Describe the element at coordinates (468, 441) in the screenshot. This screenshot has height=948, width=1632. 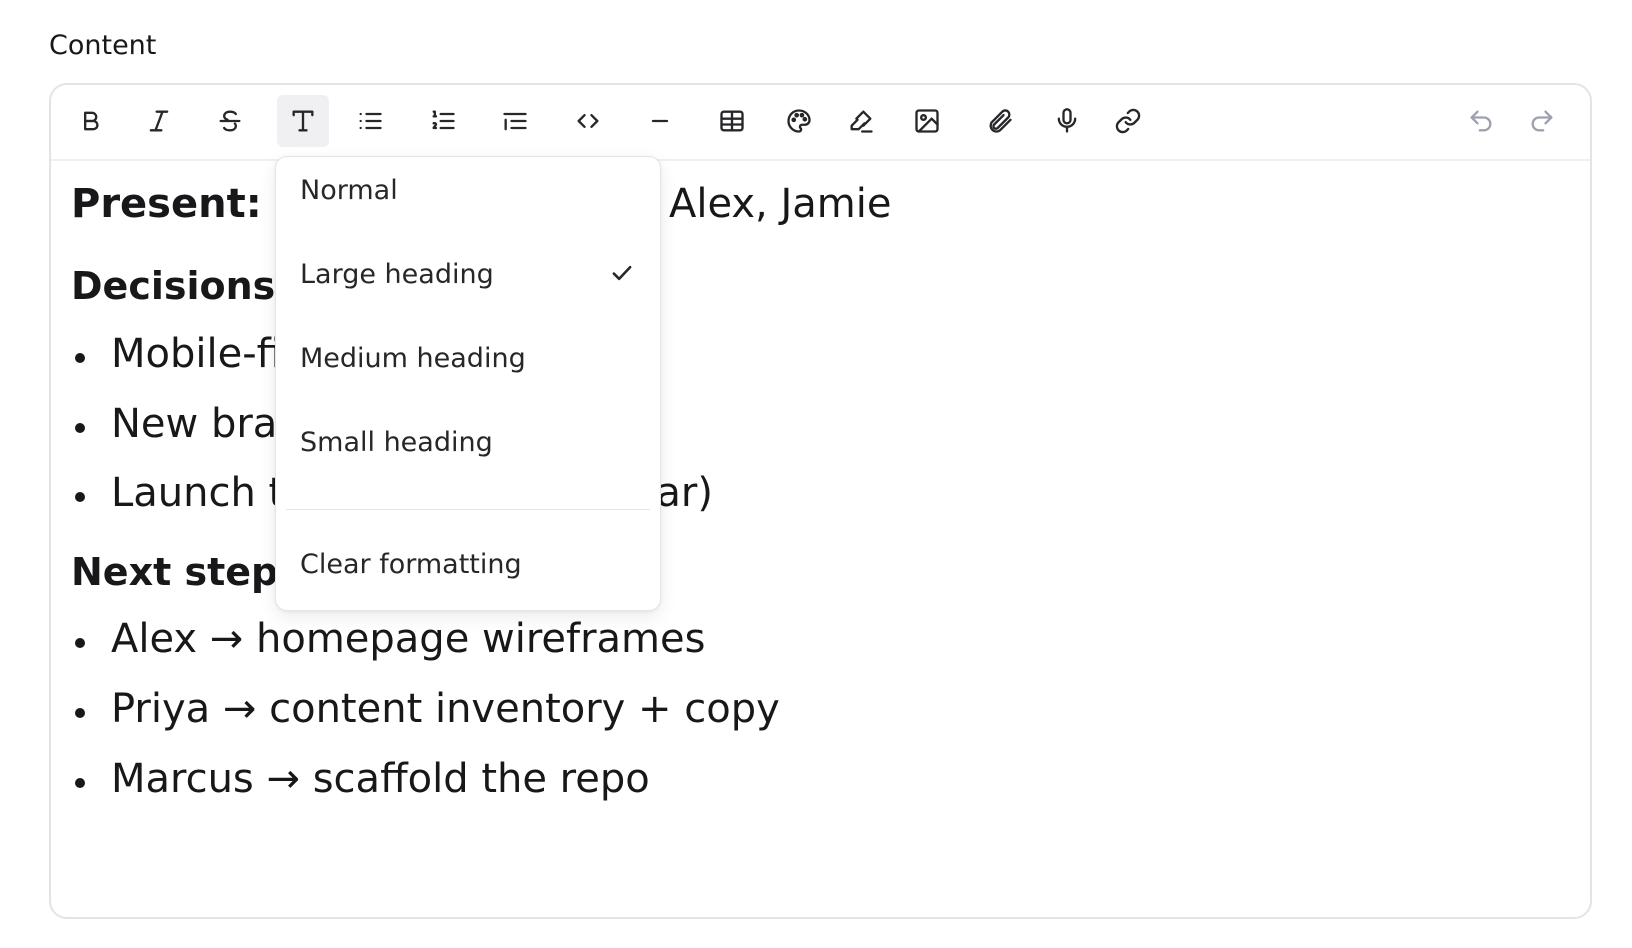
I see `menu-item-small-heading: Small heading` at that location.